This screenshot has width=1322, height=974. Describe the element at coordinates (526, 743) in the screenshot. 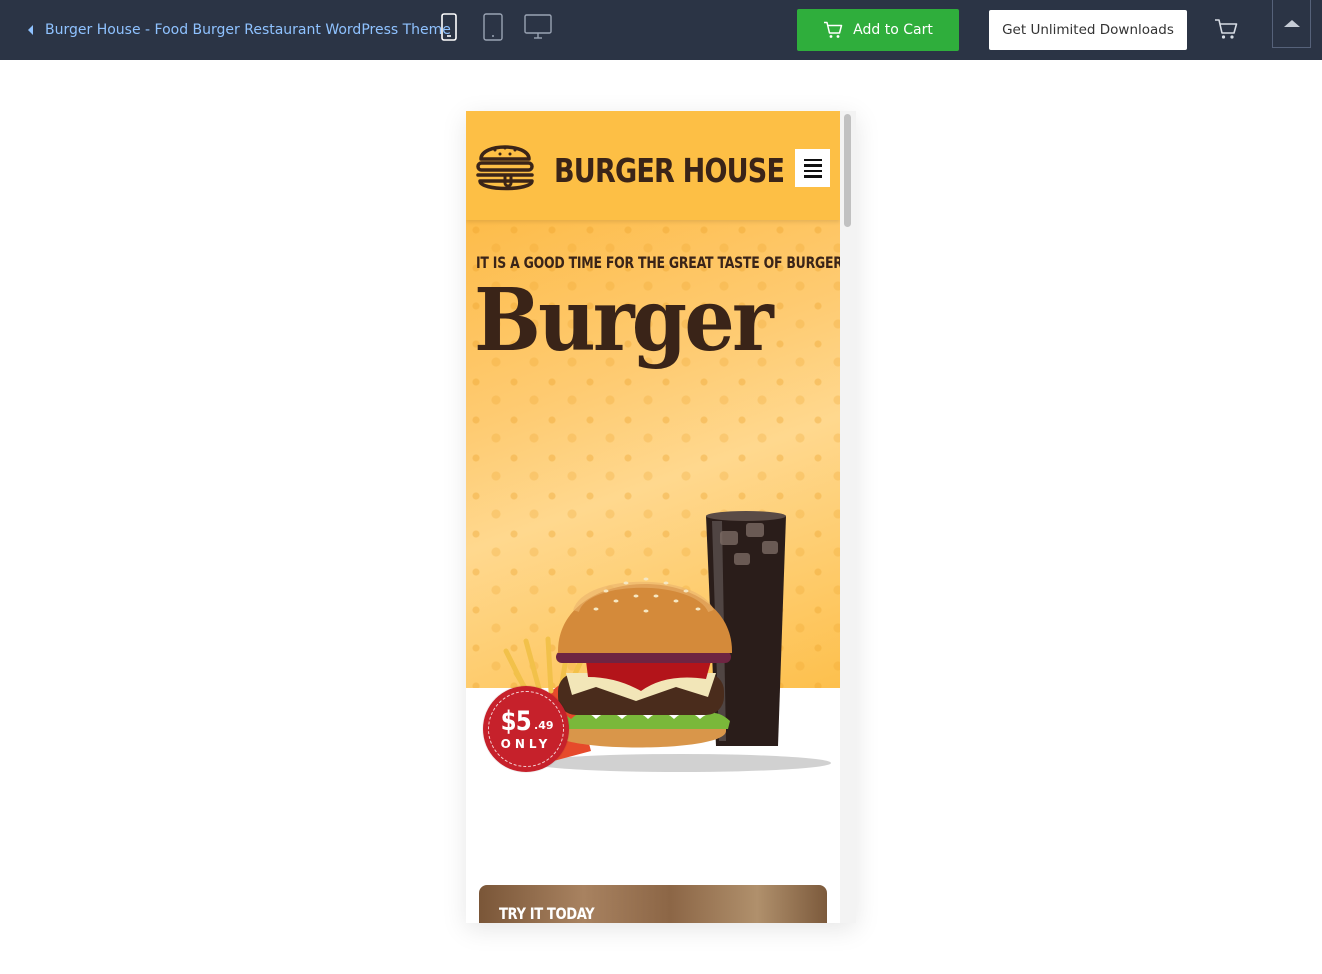

I see `price-only-label: ONLY` at that location.